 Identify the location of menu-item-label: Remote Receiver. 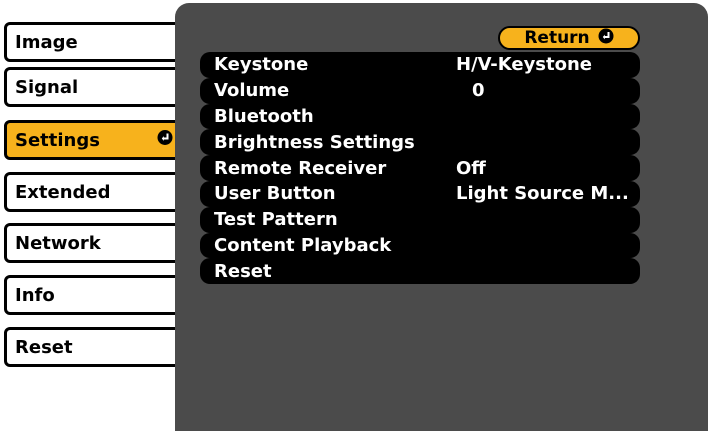
(300, 168).